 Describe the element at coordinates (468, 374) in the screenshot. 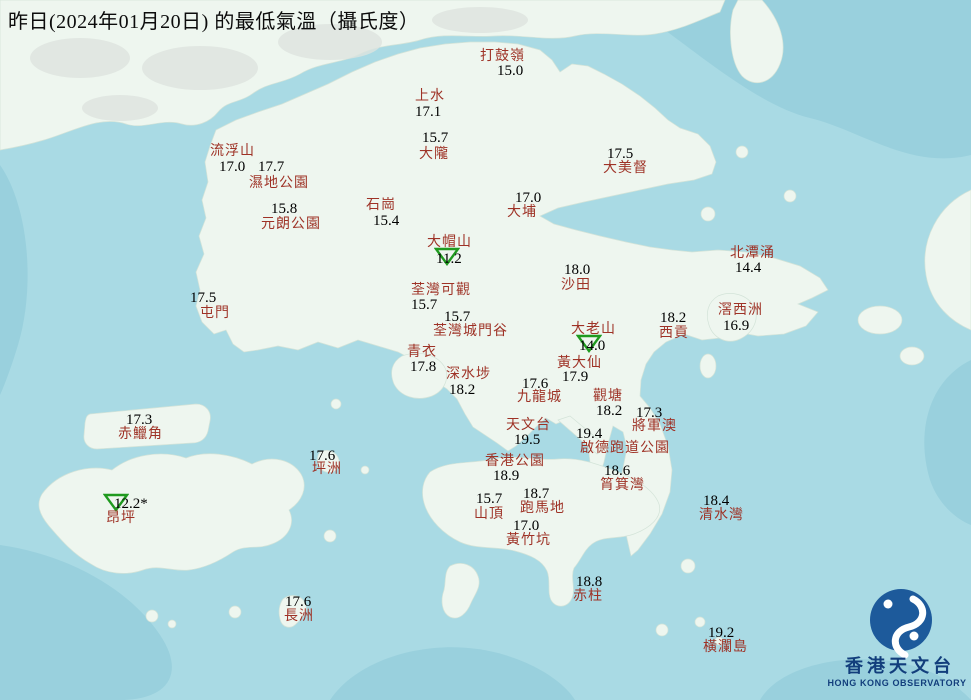

I see `station-name-label: 深水埗` at that location.